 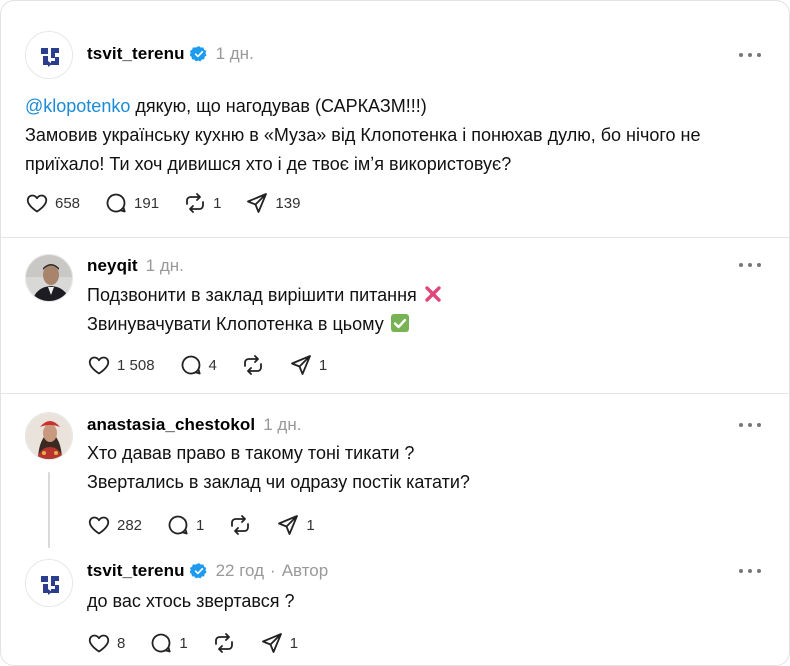 I want to click on repost-count: 1, so click(x=217, y=203).